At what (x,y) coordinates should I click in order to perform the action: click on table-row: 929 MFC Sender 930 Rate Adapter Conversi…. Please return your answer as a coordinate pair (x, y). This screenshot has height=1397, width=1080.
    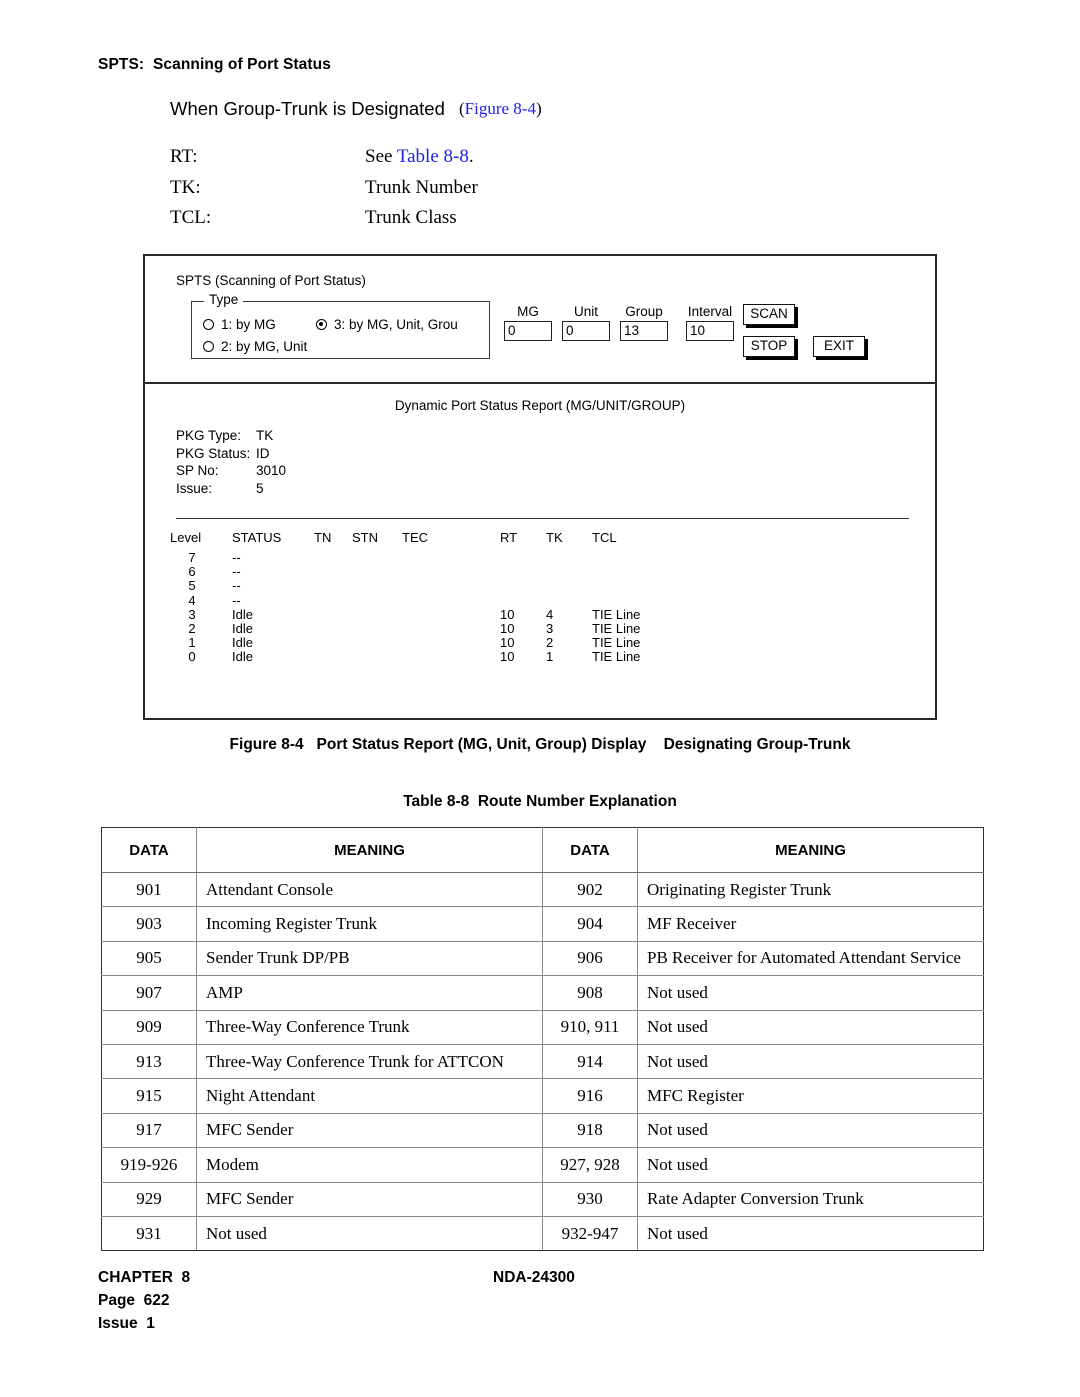
    Looking at the image, I should click on (542, 1199).